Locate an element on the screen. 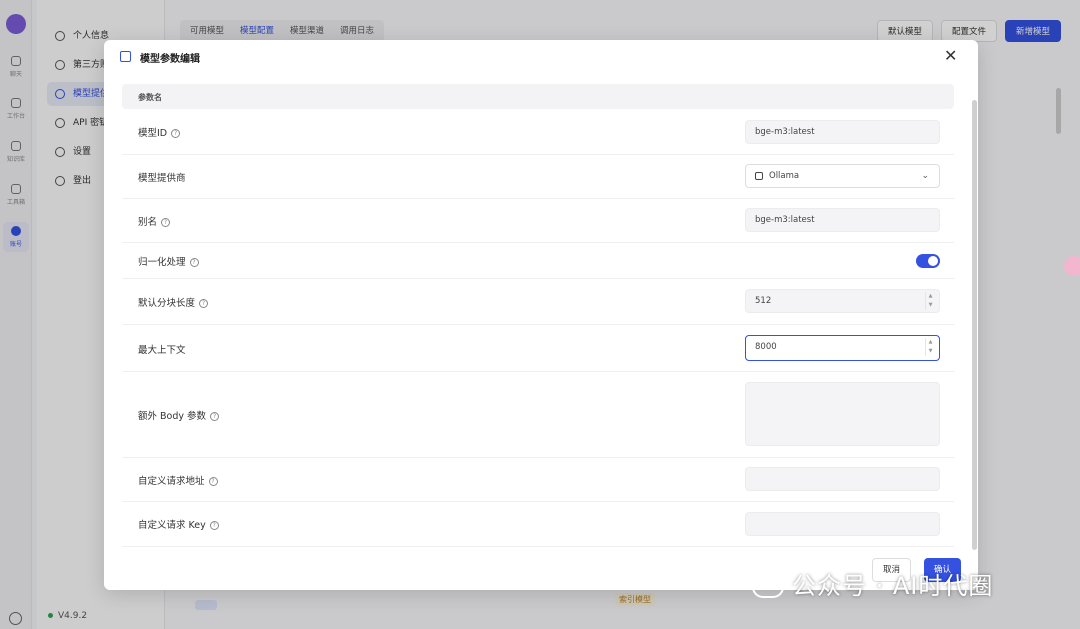 The width and height of the screenshot is (1080, 629). field-label: 别名? is located at coordinates (154, 221).